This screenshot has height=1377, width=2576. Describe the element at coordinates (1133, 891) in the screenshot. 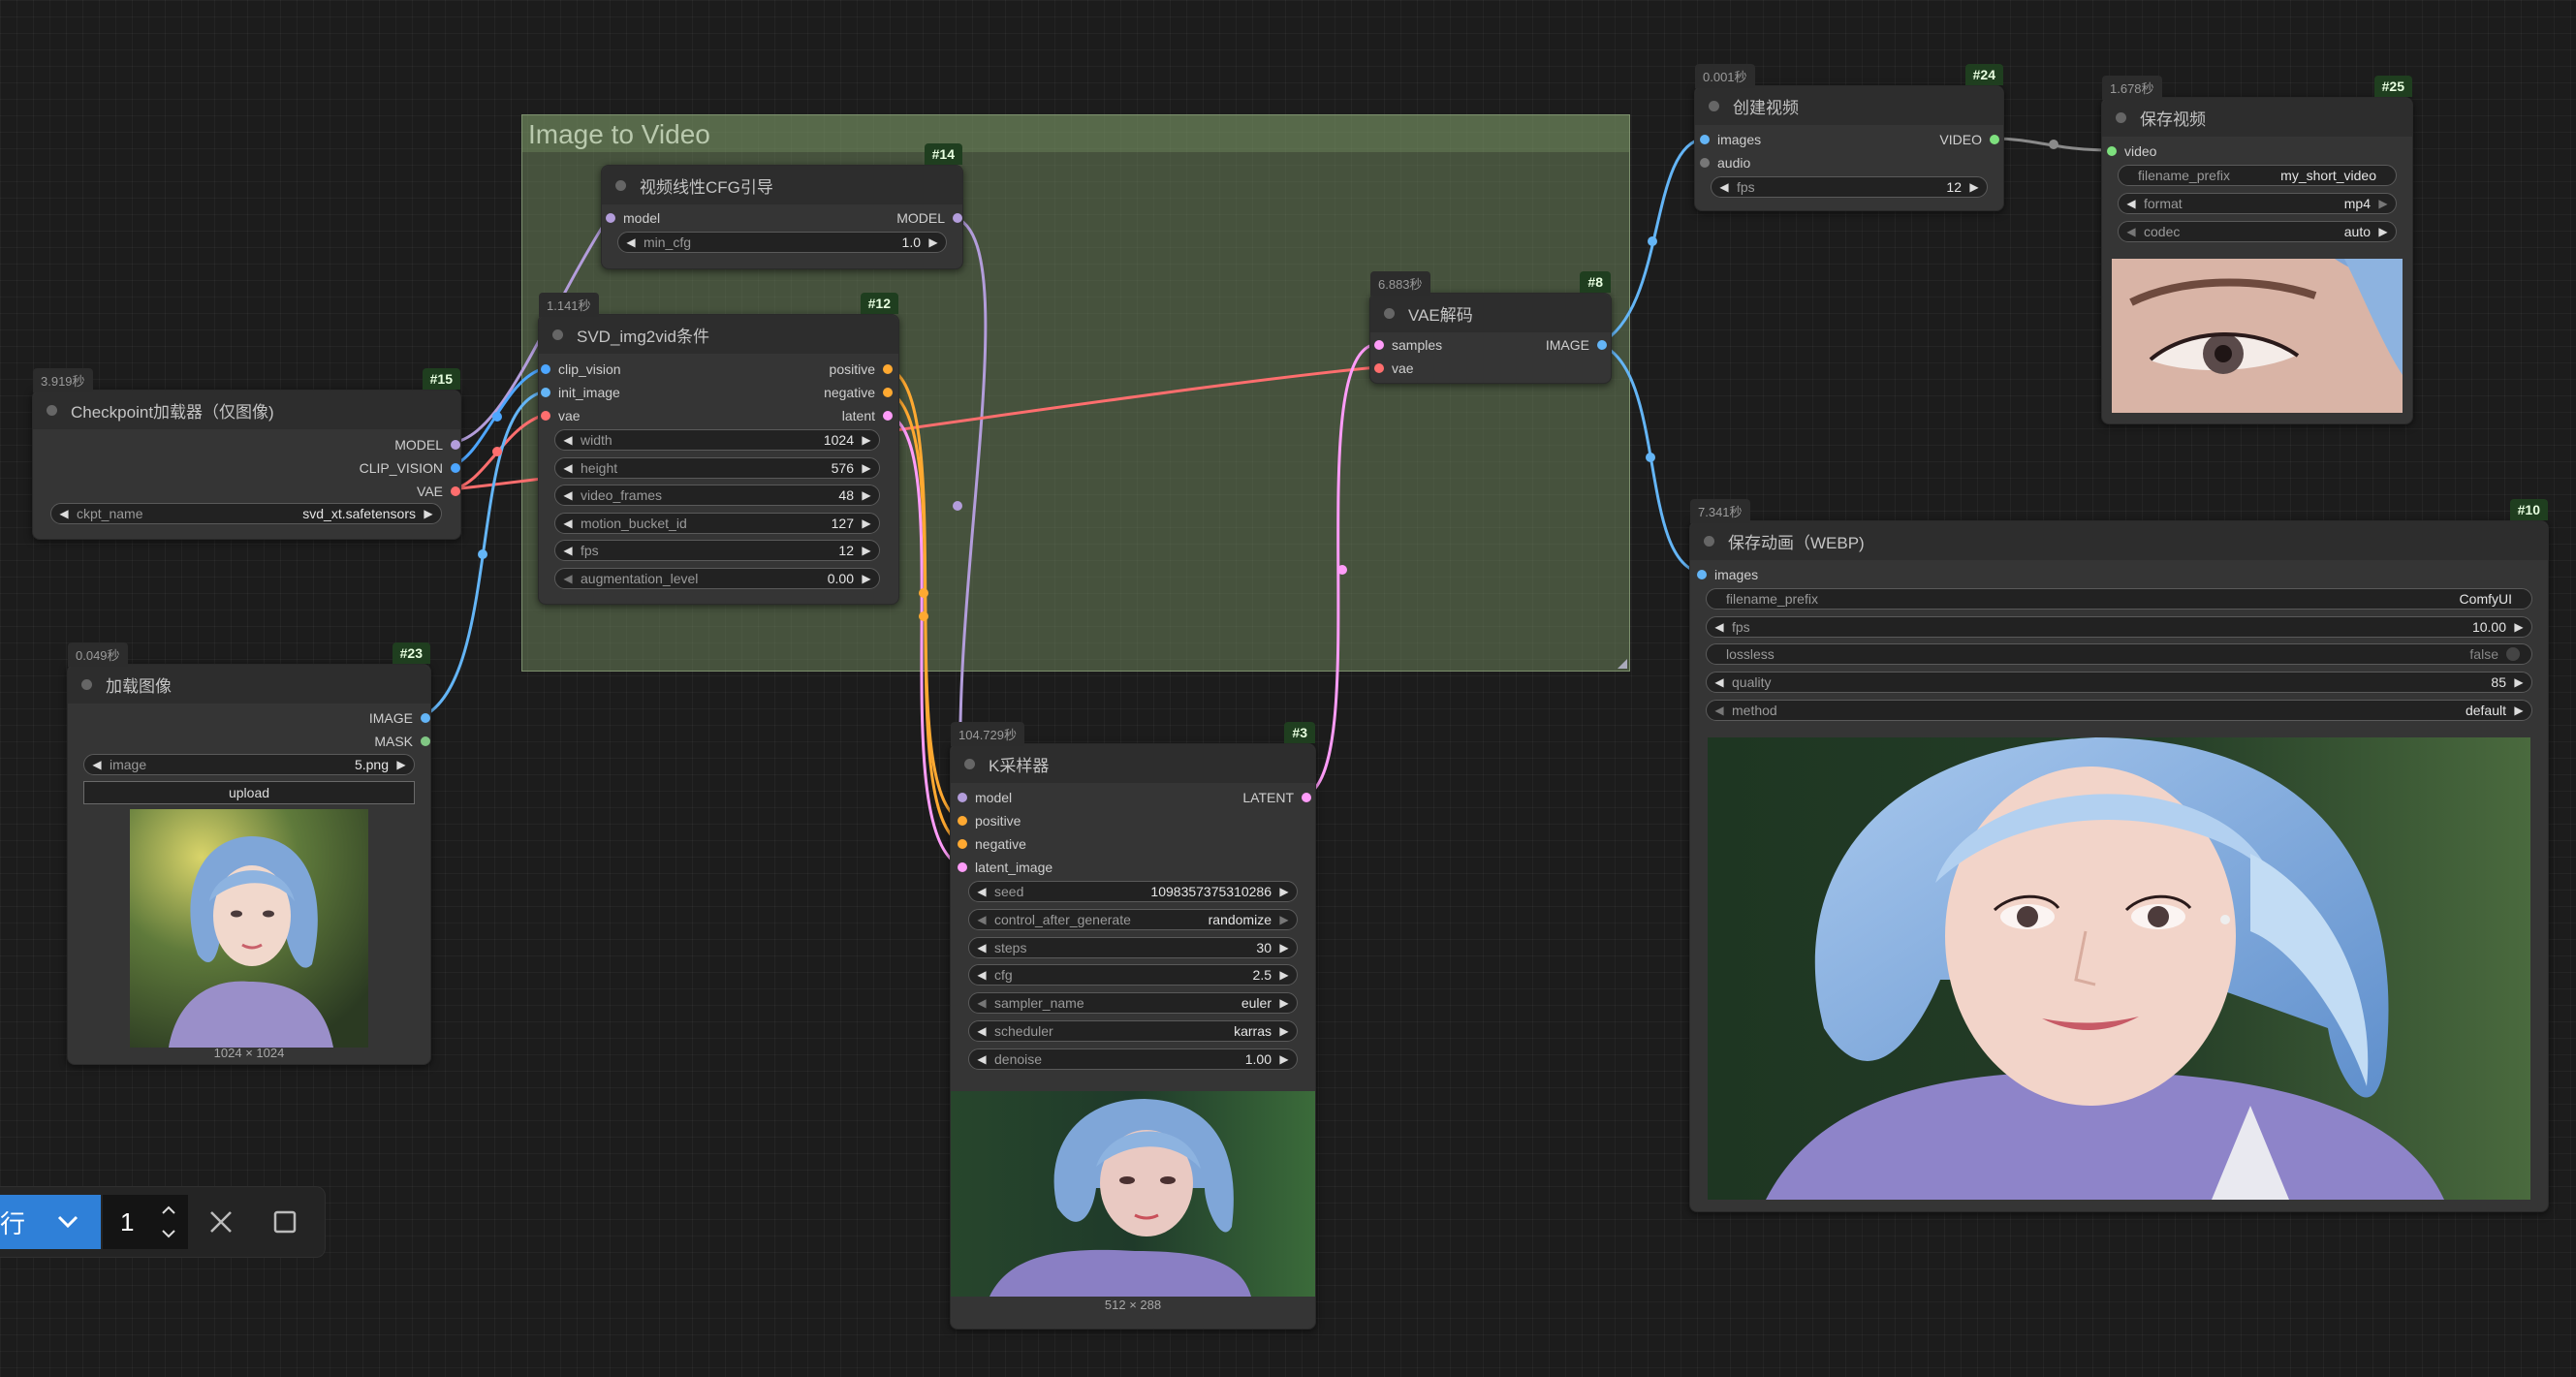

I see `widget-seed: ◀ seed 1098357375310286 ▶` at that location.